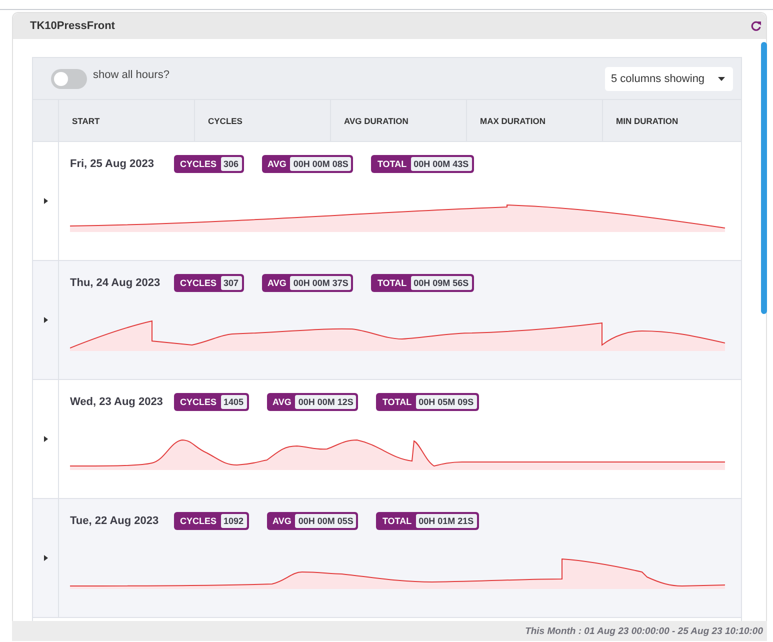  I want to click on date-range-footer: This Month : 01 Aug 23 00:00:00 - 25 Aug 23 10:10:00, so click(389, 631).